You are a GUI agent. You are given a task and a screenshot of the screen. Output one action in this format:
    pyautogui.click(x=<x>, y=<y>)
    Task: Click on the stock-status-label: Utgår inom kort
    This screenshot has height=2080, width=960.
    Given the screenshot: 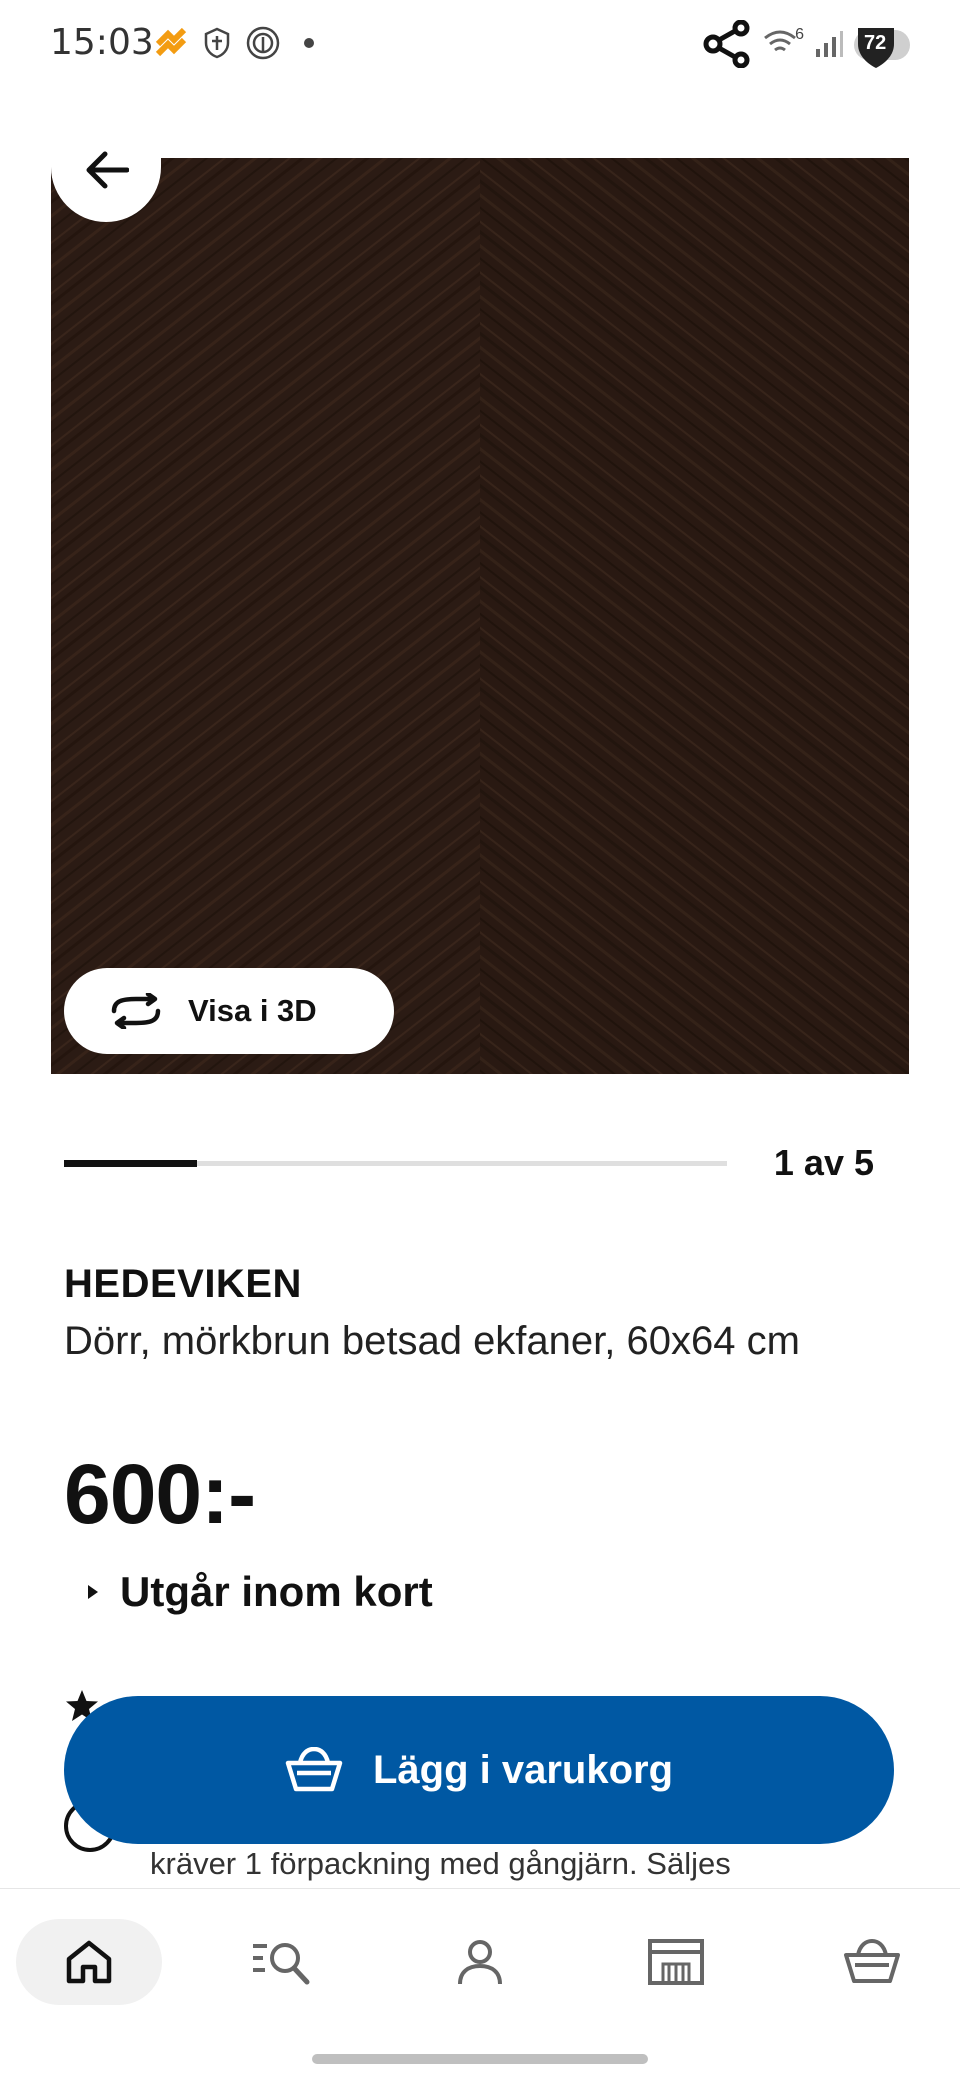 What is the action you would take?
    pyautogui.click(x=276, y=1591)
    